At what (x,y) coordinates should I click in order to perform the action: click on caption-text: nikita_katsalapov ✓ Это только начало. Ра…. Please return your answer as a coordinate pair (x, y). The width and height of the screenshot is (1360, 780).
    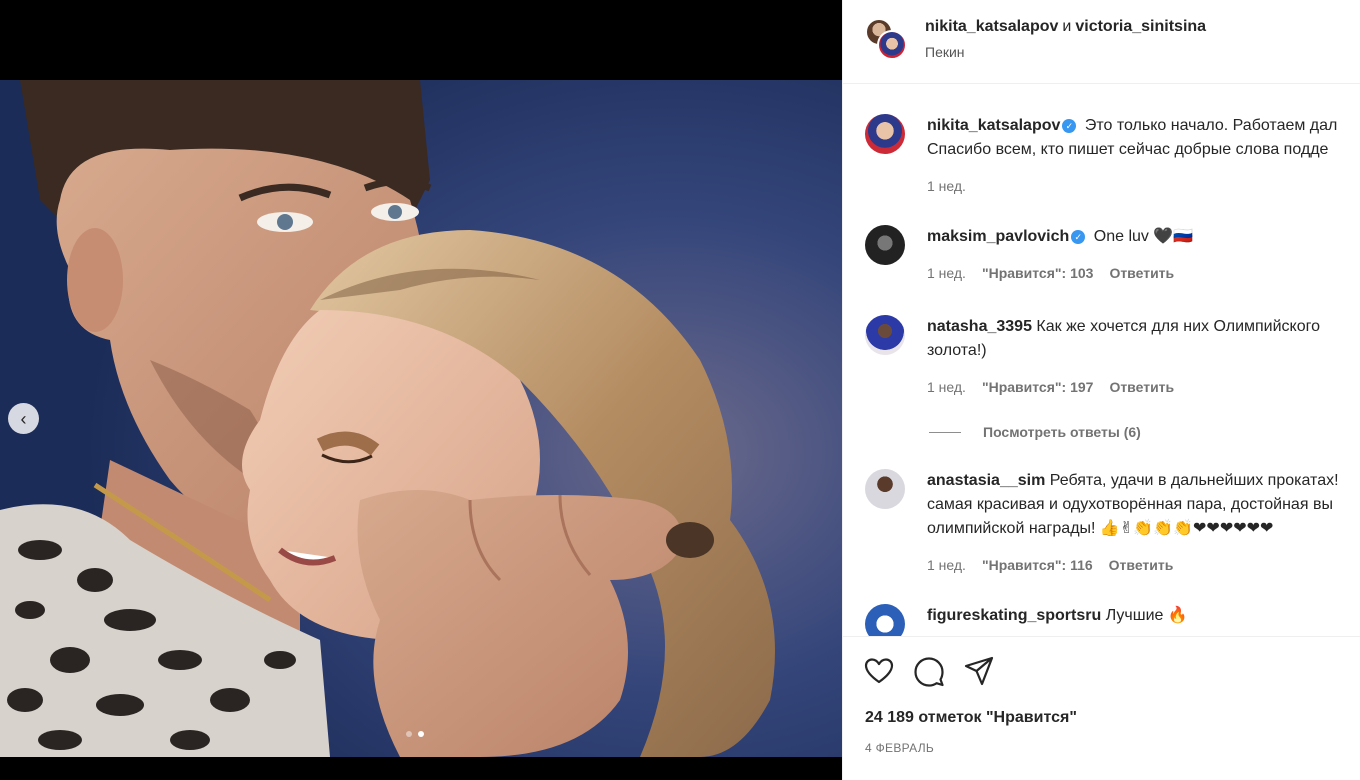
    Looking at the image, I should click on (1143, 138).